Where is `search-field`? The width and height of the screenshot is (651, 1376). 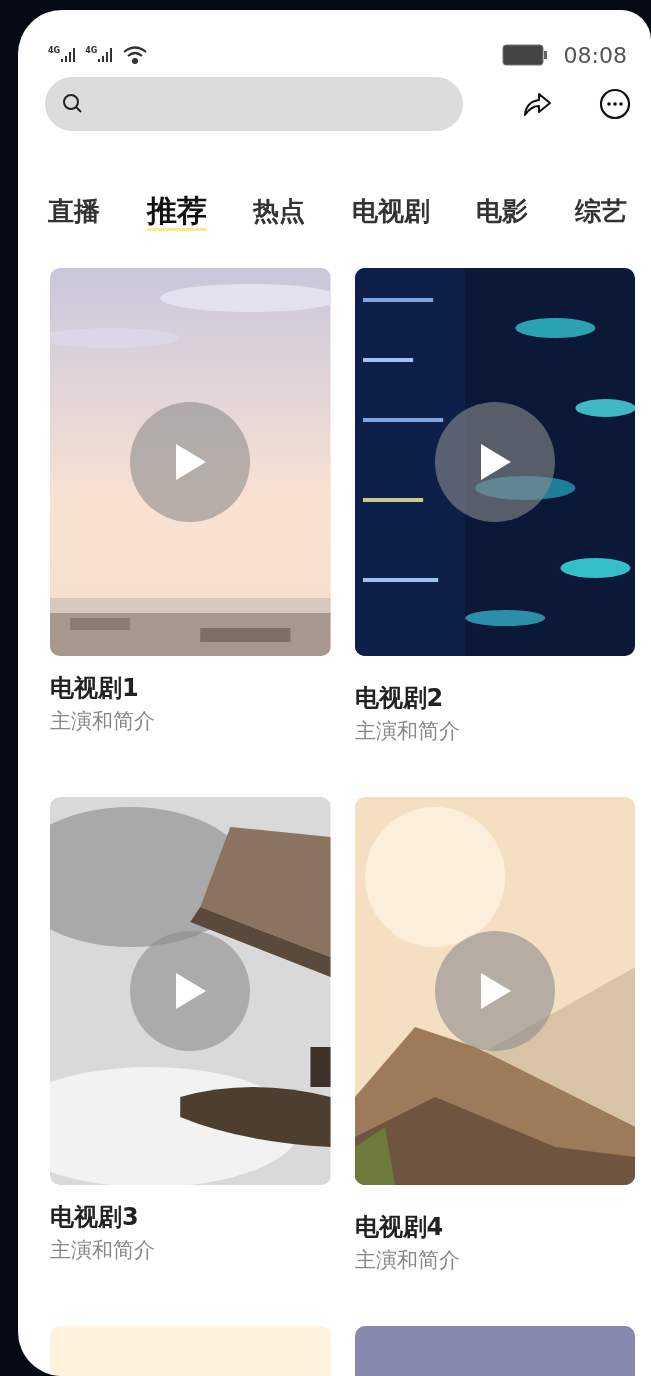
search-field is located at coordinates (254, 104).